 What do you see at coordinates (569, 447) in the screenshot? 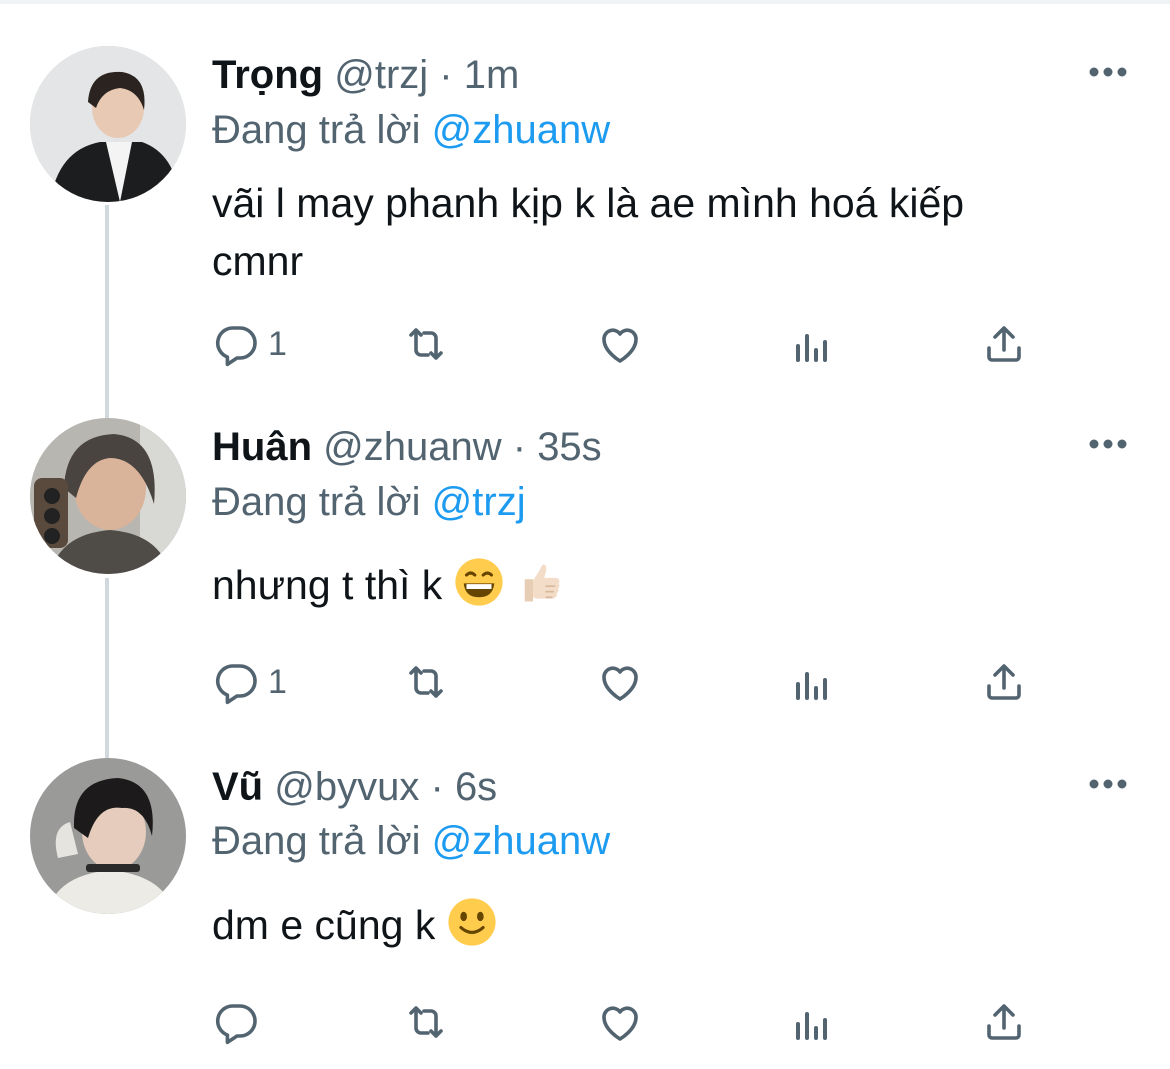
I see `timestamp: 35s` at bounding box center [569, 447].